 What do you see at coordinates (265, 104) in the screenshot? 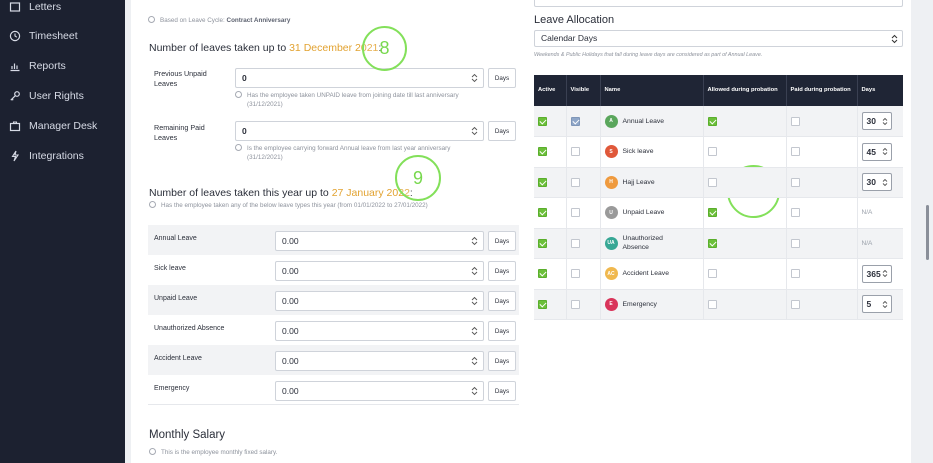
I see `note-line: (31/12/2021)` at bounding box center [265, 104].